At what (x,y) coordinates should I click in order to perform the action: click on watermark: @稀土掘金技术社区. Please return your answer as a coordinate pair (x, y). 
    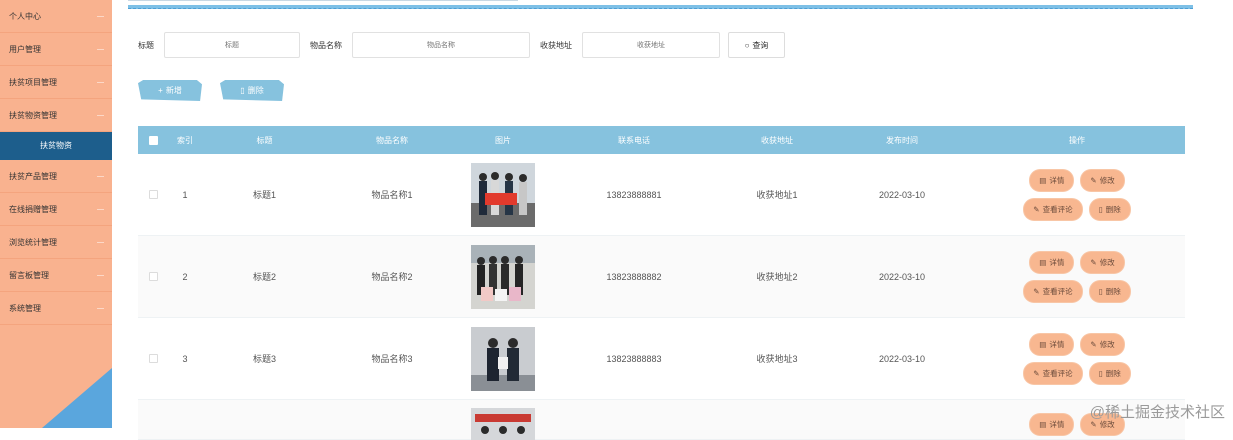
    Looking at the image, I should click on (1157, 411).